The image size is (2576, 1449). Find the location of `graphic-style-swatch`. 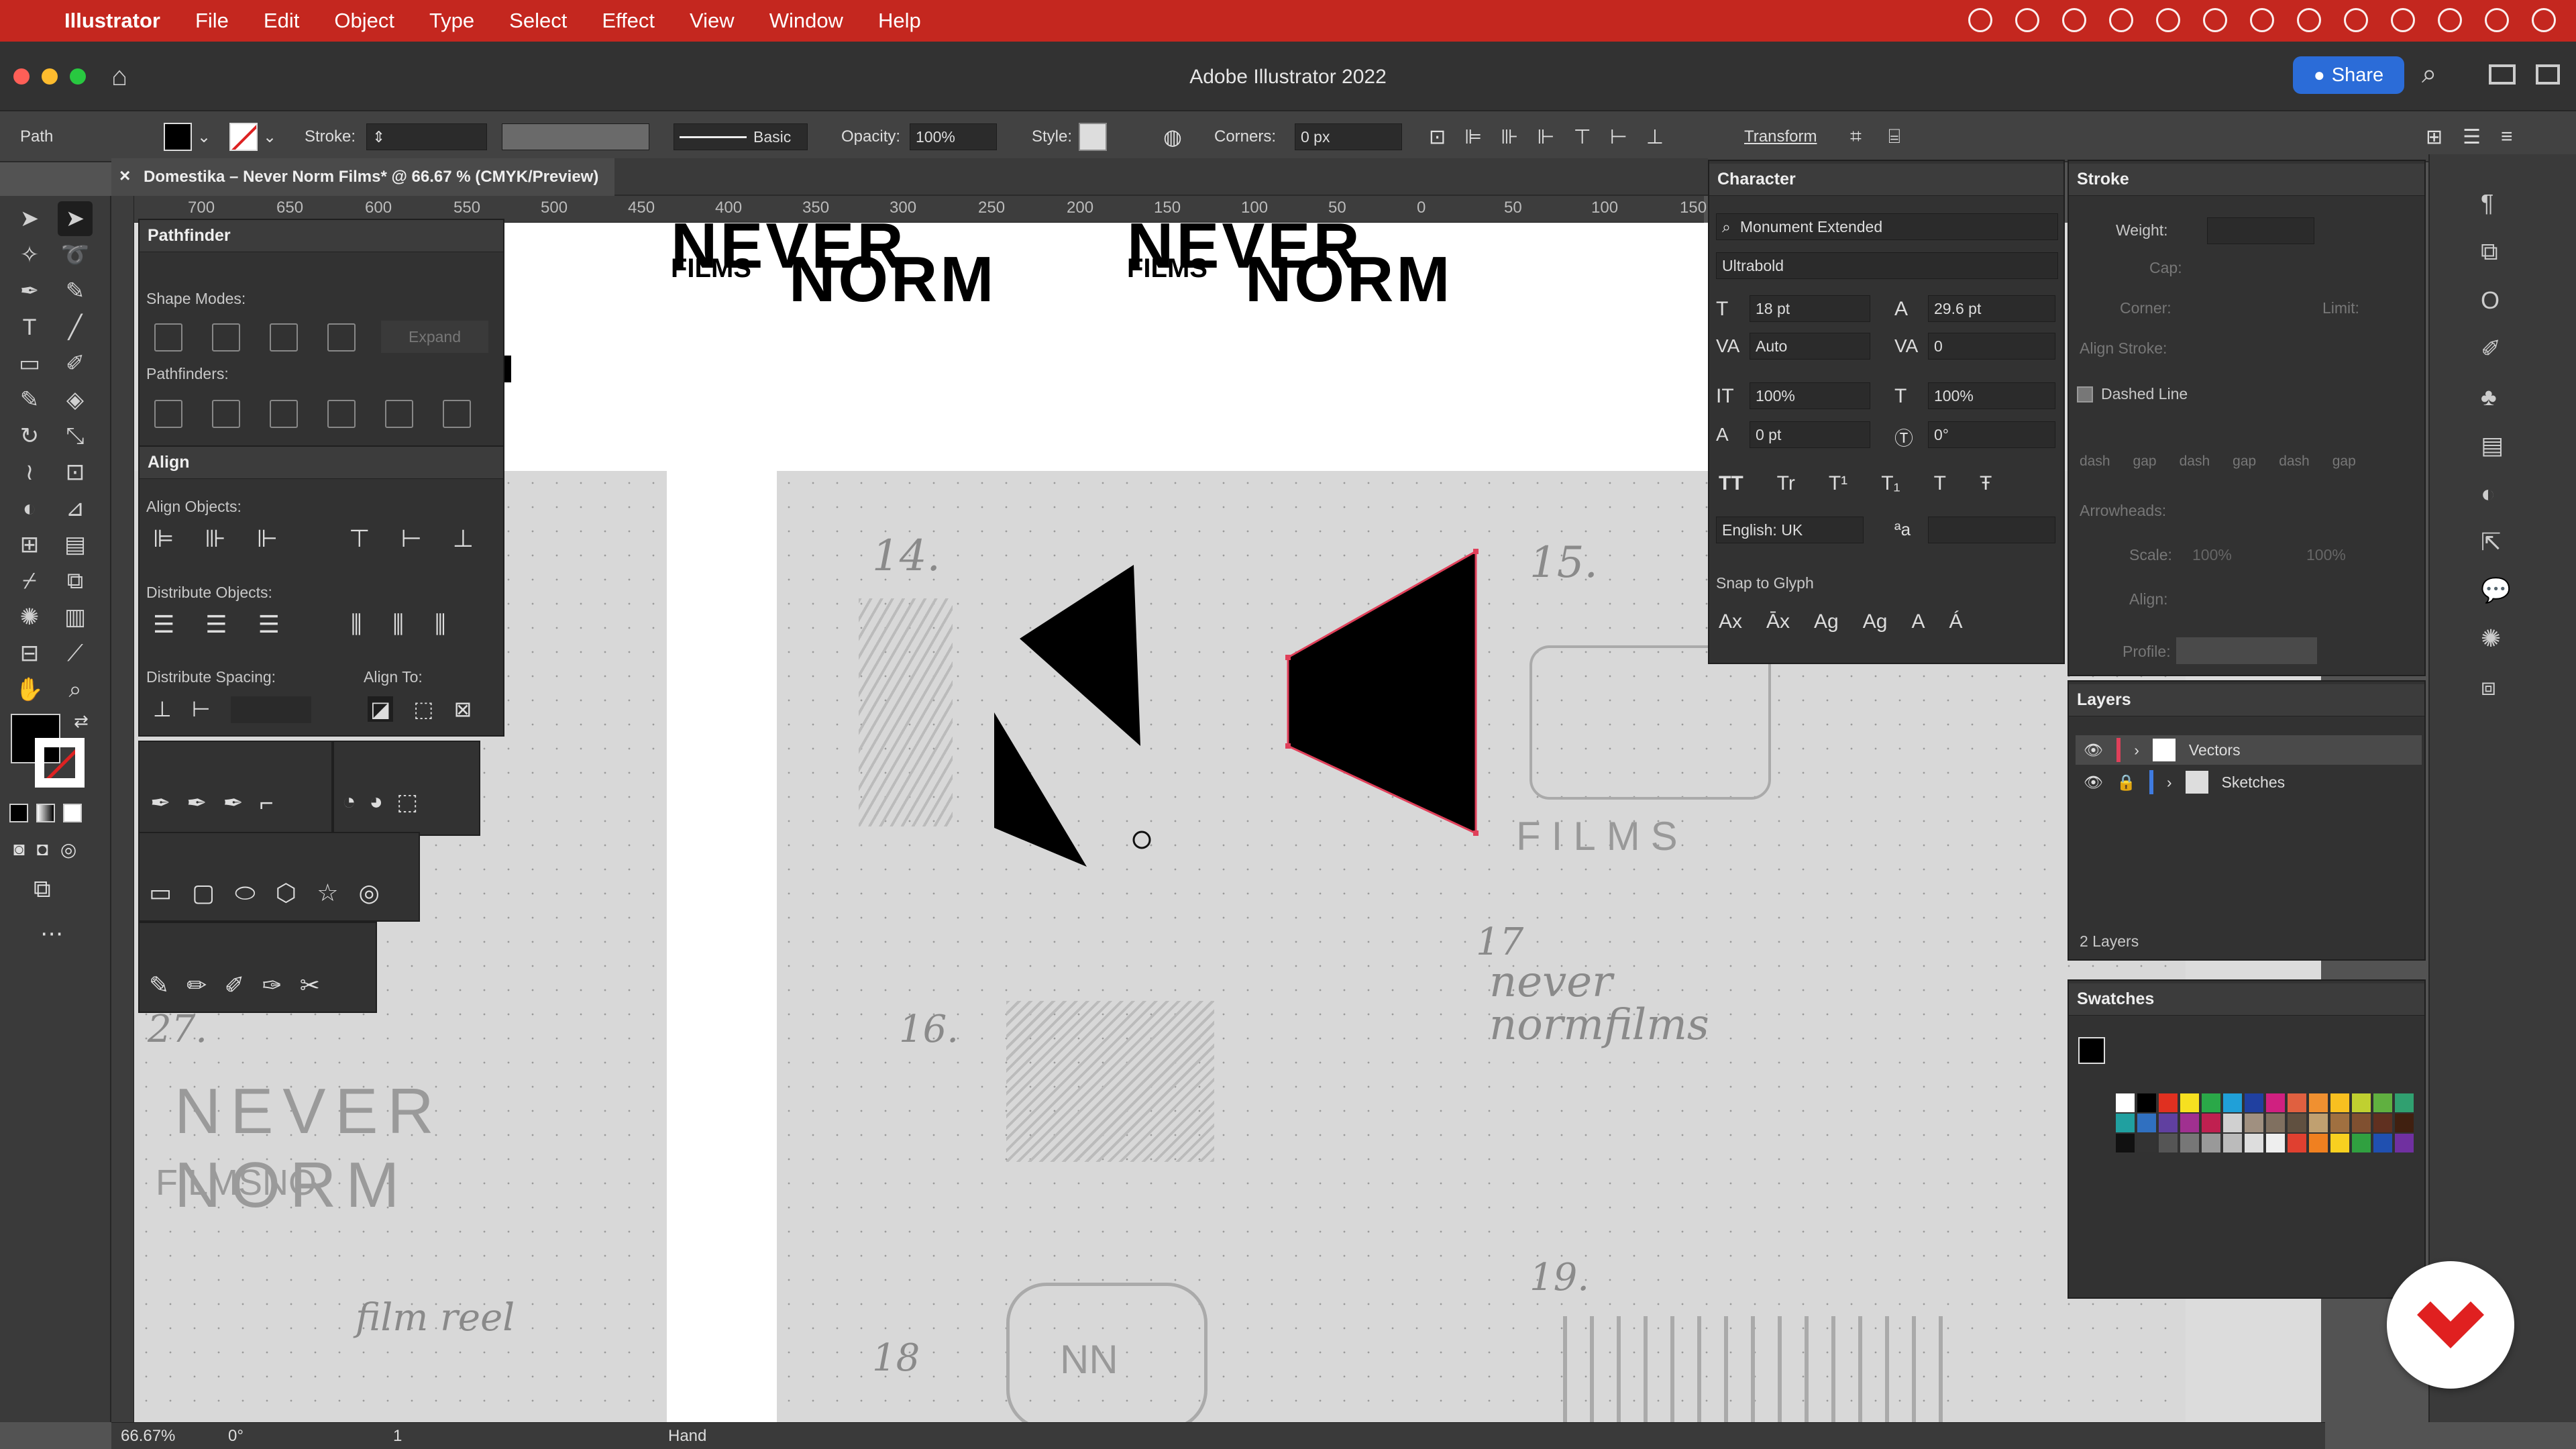

graphic-style-swatch is located at coordinates (1093, 137).